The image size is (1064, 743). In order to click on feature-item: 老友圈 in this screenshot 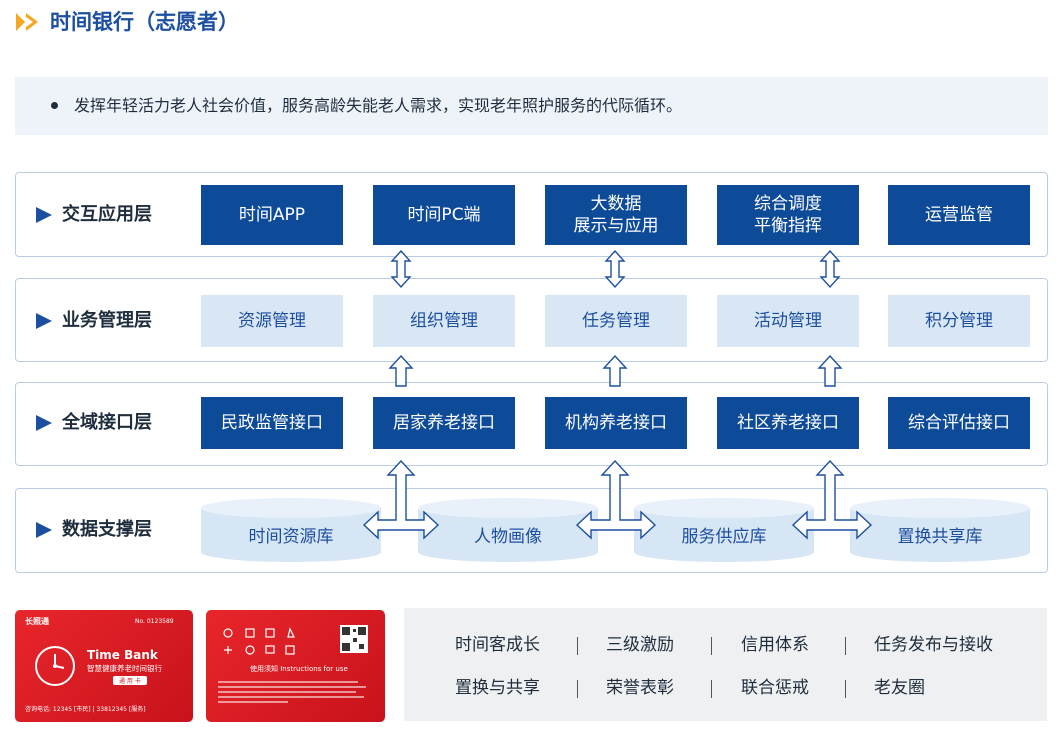, I will do `click(899, 688)`.